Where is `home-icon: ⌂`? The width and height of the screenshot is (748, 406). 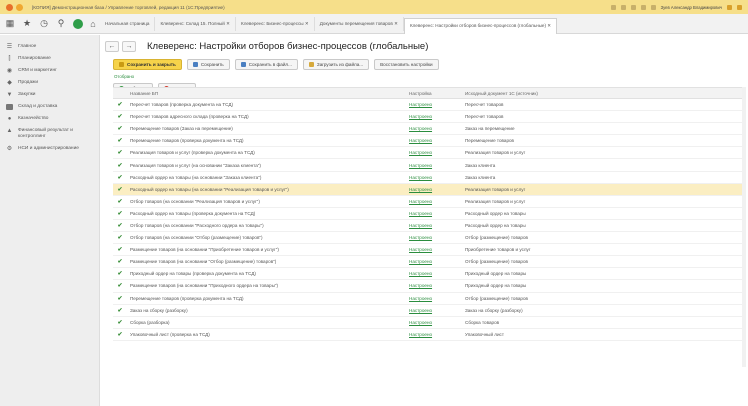 home-icon: ⌂ is located at coordinates (93, 24).